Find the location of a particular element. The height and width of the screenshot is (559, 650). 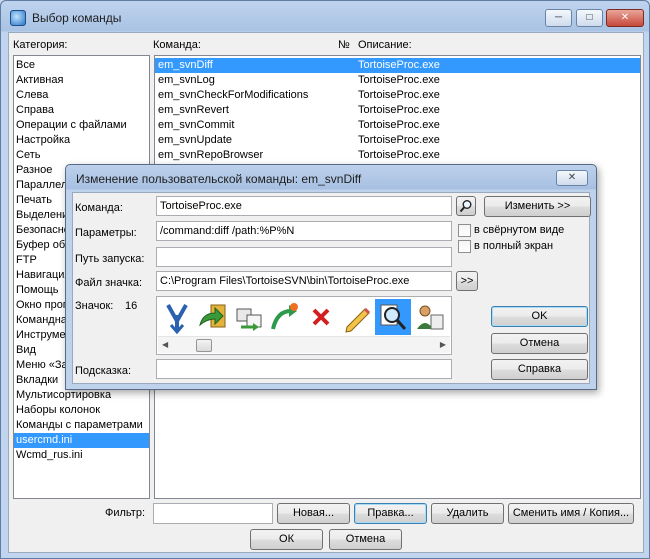

change-button: Изменить >> is located at coordinates (537, 206).